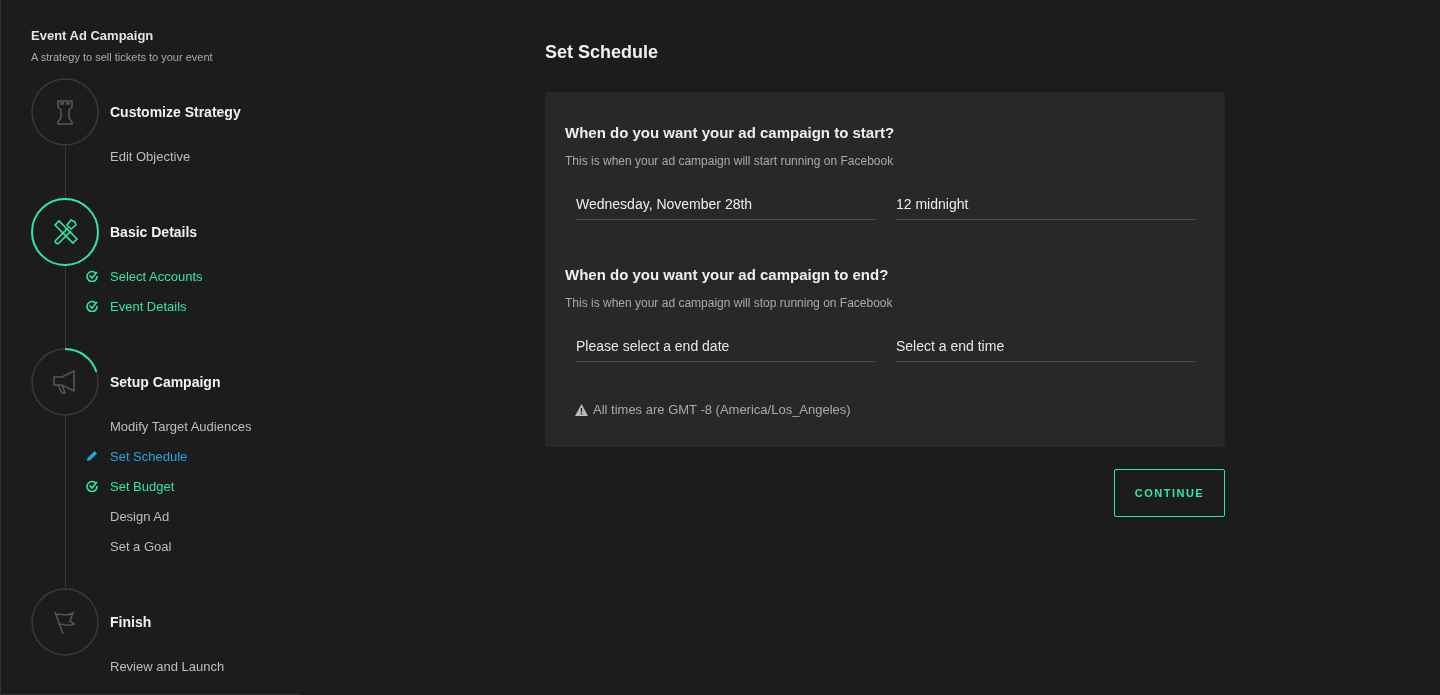 The image size is (1440, 695). Describe the element at coordinates (122, 57) in the screenshot. I see `campaign-subtitle: A strategy to sell tickets to your event` at that location.